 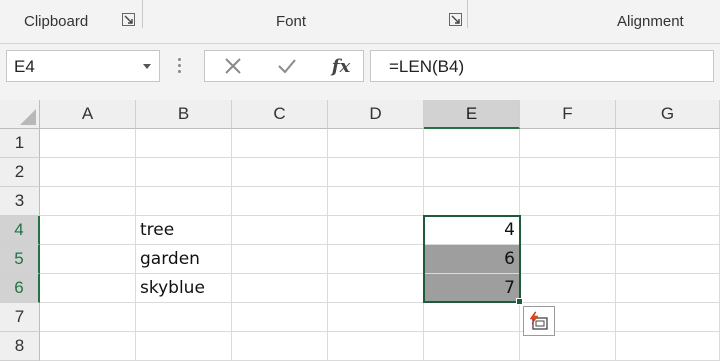 I want to click on row-header-6: 6, so click(x=20, y=288).